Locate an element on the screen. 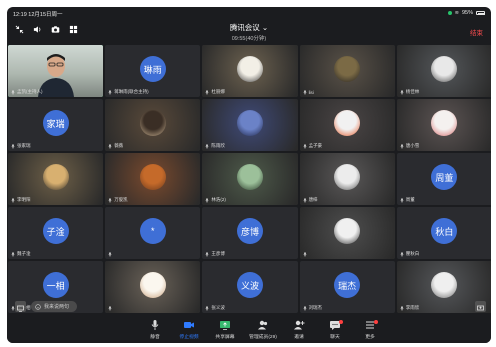  avatar: 一相 is located at coordinates (55, 285).